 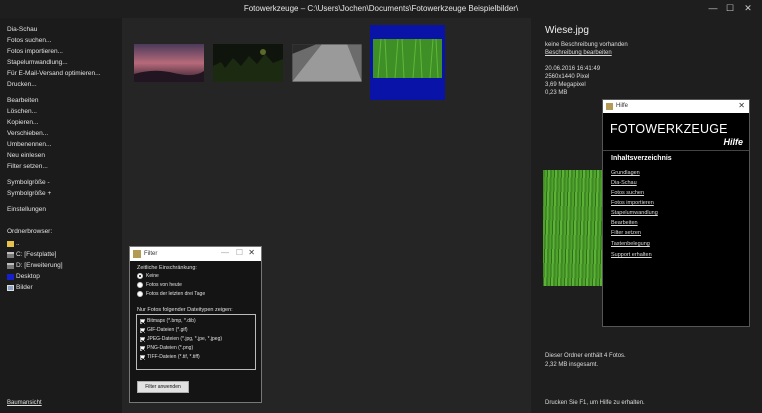 What do you see at coordinates (627, 193) in the screenshot?
I see `help-link-fotos-suchen: Fotos suchen` at bounding box center [627, 193].